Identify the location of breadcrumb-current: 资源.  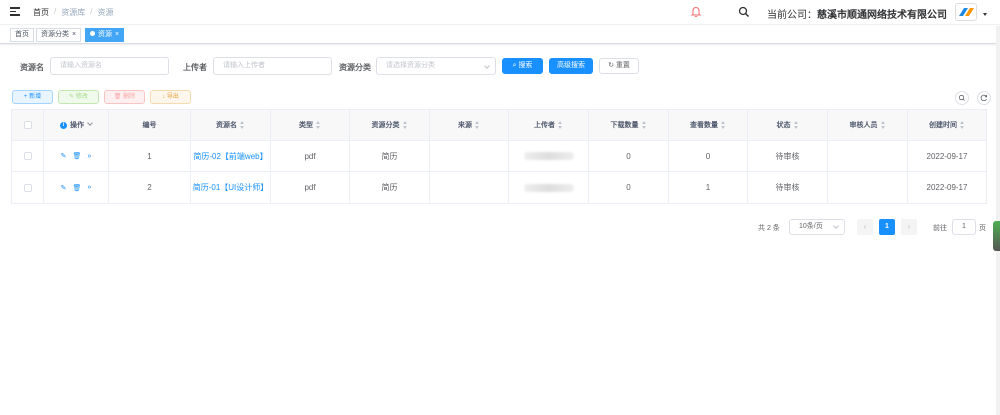
(105, 12).